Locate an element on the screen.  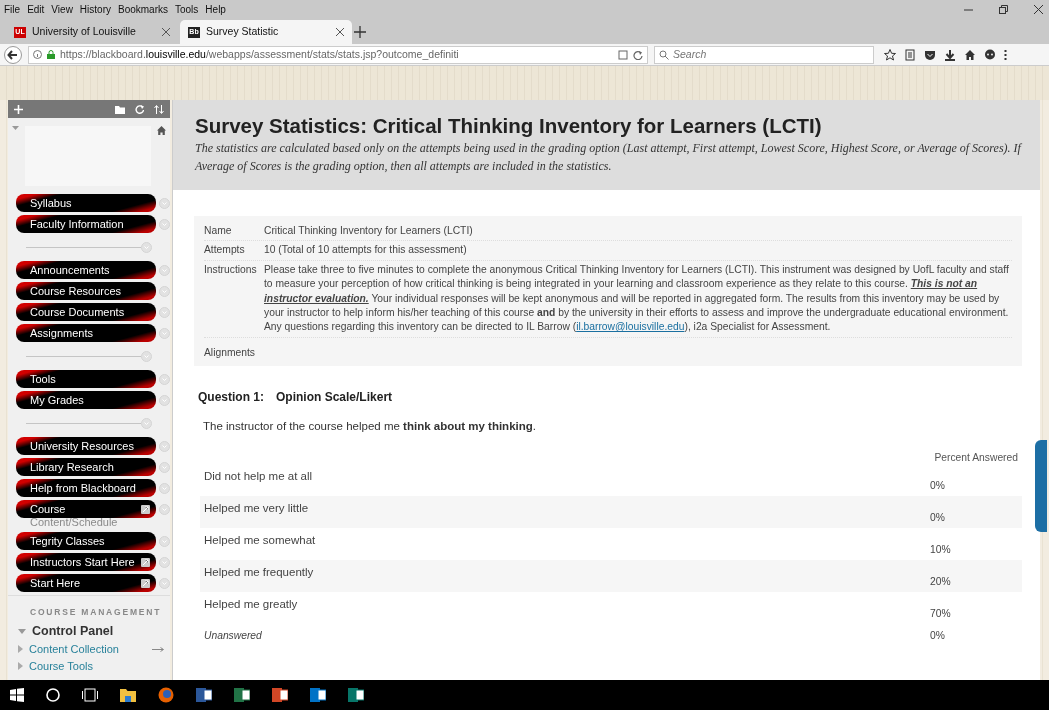
menu-item: Edit is located at coordinates (36, 9).